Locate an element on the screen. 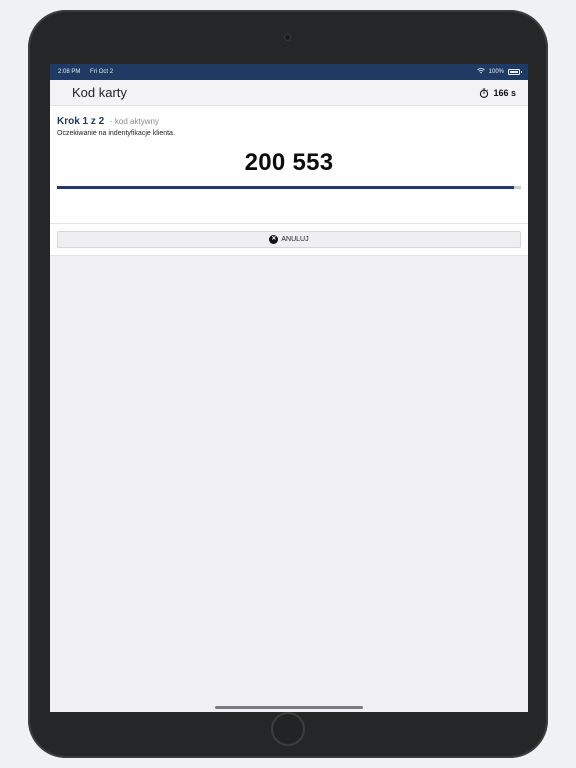 The height and width of the screenshot is (768, 576). timer-value: 166 s is located at coordinates (504, 92).